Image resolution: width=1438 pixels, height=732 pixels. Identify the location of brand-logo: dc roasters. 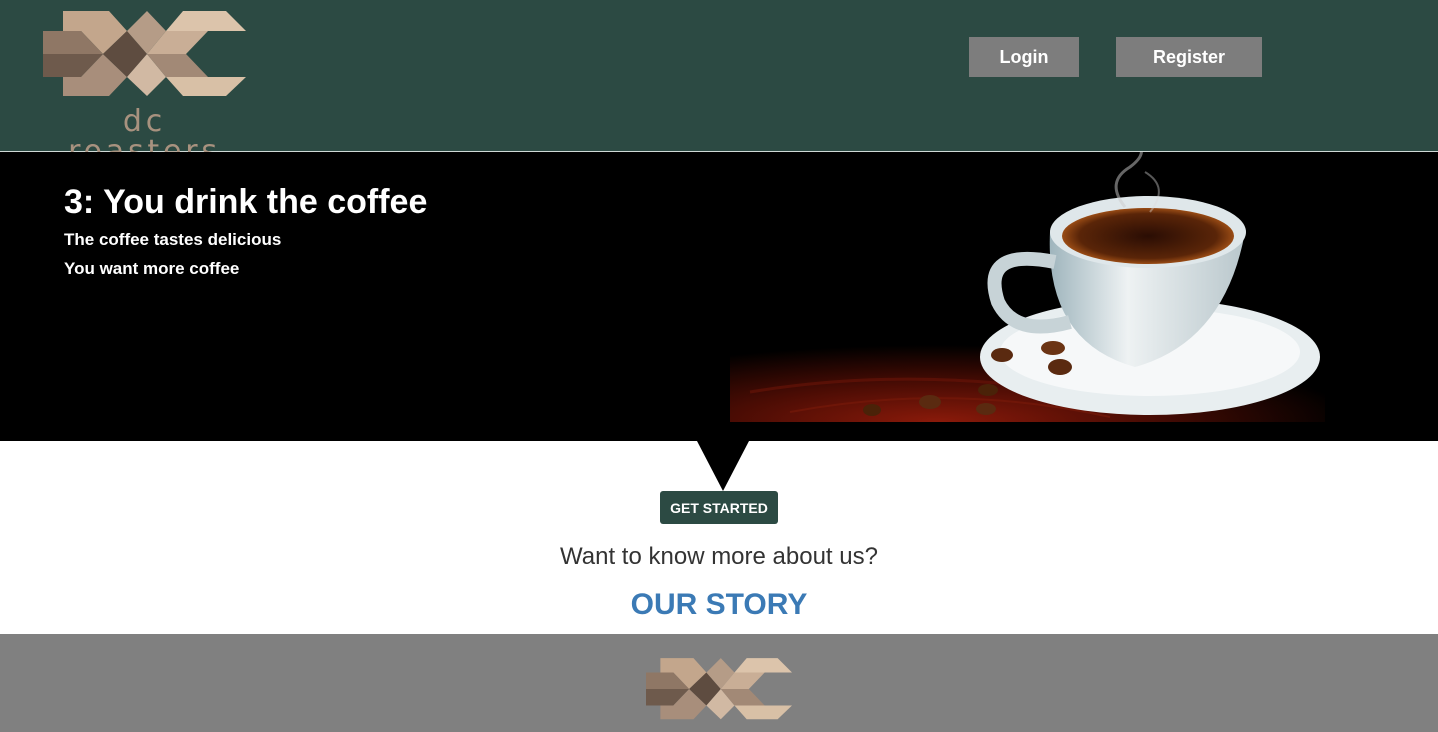
(144, 89).